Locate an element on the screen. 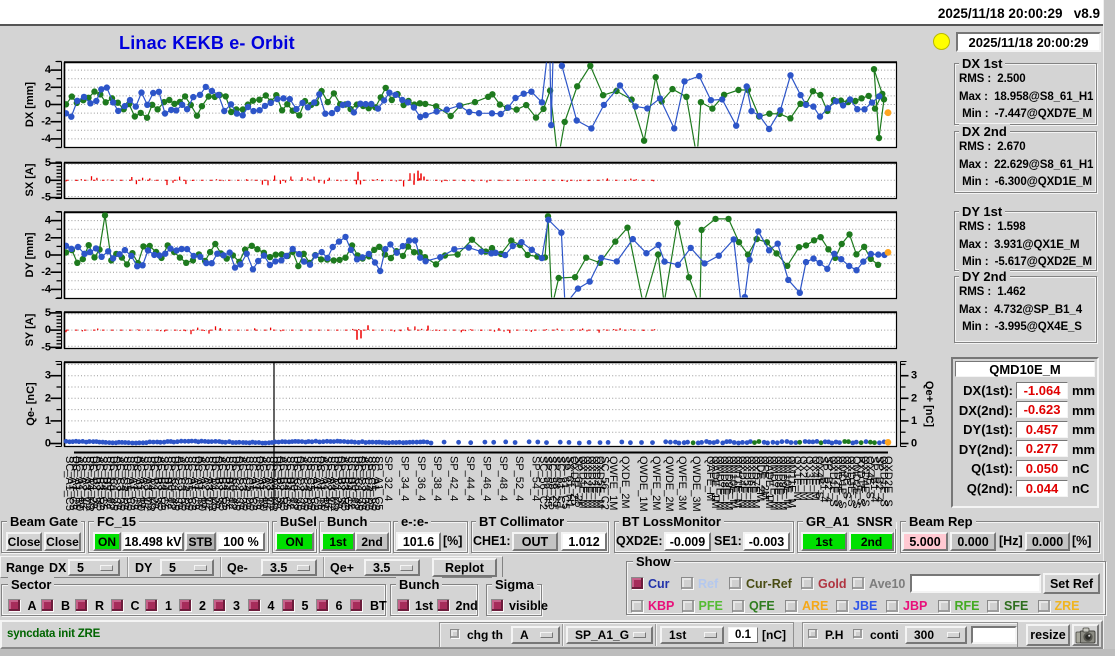 Image resolution: width=1115 pixels, height=656 pixels. svg-text: SP_32_4 is located at coordinates (388, 478).